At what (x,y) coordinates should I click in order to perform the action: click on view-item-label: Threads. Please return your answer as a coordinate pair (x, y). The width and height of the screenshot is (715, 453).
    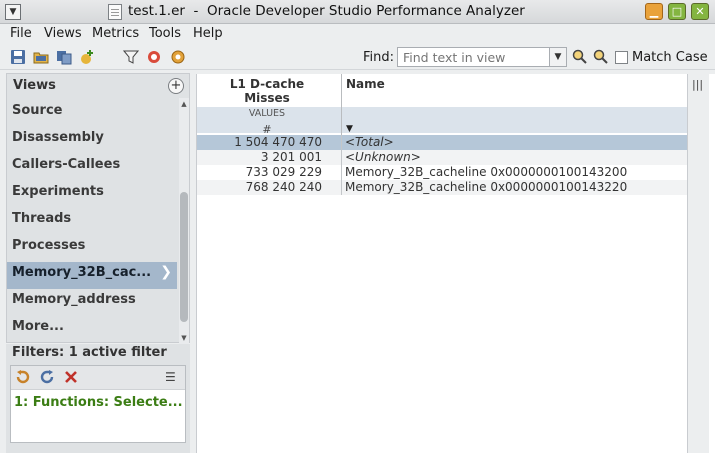
    Looking at the image, I should click on (42, 218).